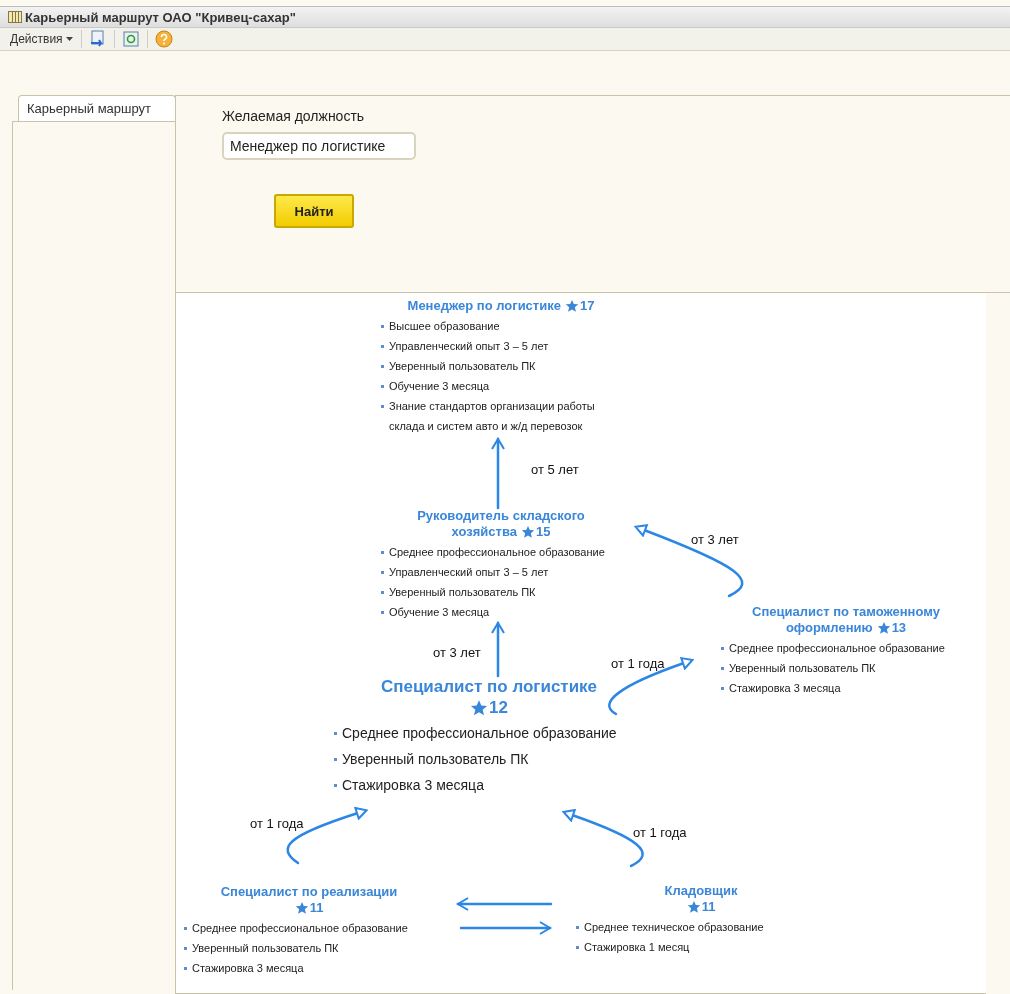 The image size is (1010, 994). Describe the element at coordinates (163, 39) in the screenshot. I see `help-icon` at that location.